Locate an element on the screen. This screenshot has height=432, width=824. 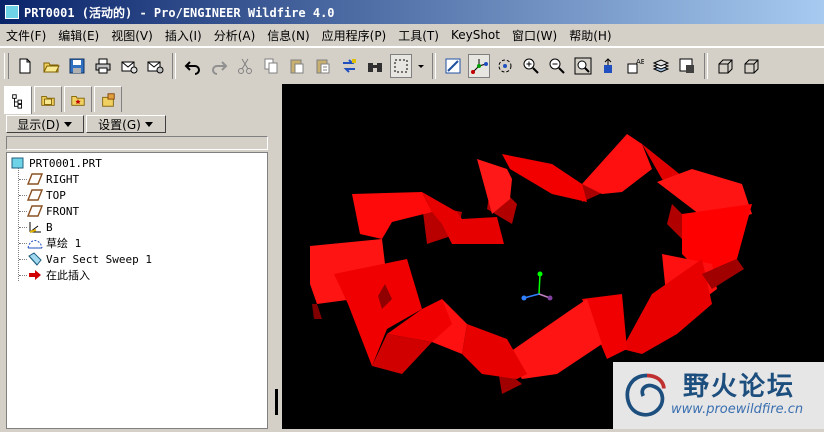
menu-info: 信息(N) is located at coordinates (288, 35).